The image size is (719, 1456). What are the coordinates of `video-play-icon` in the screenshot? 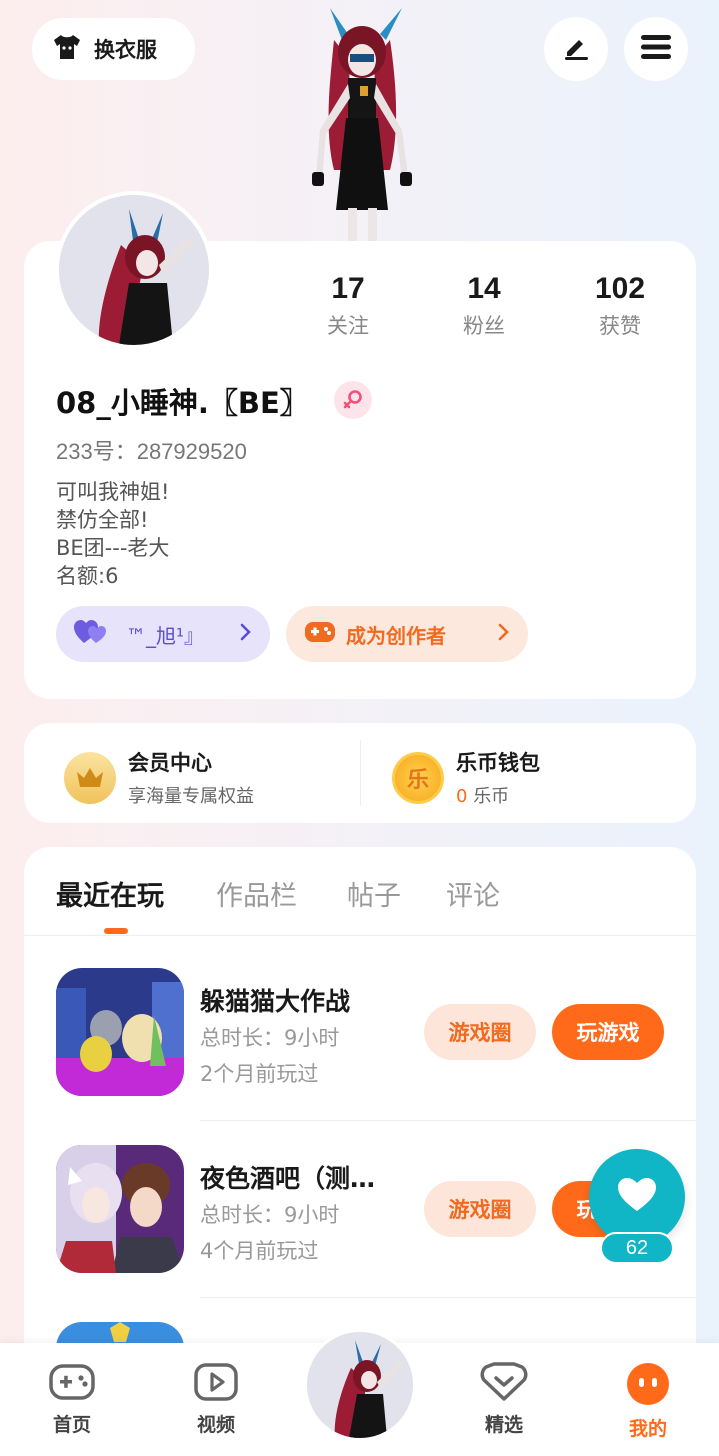 It's located at (216, 1384).